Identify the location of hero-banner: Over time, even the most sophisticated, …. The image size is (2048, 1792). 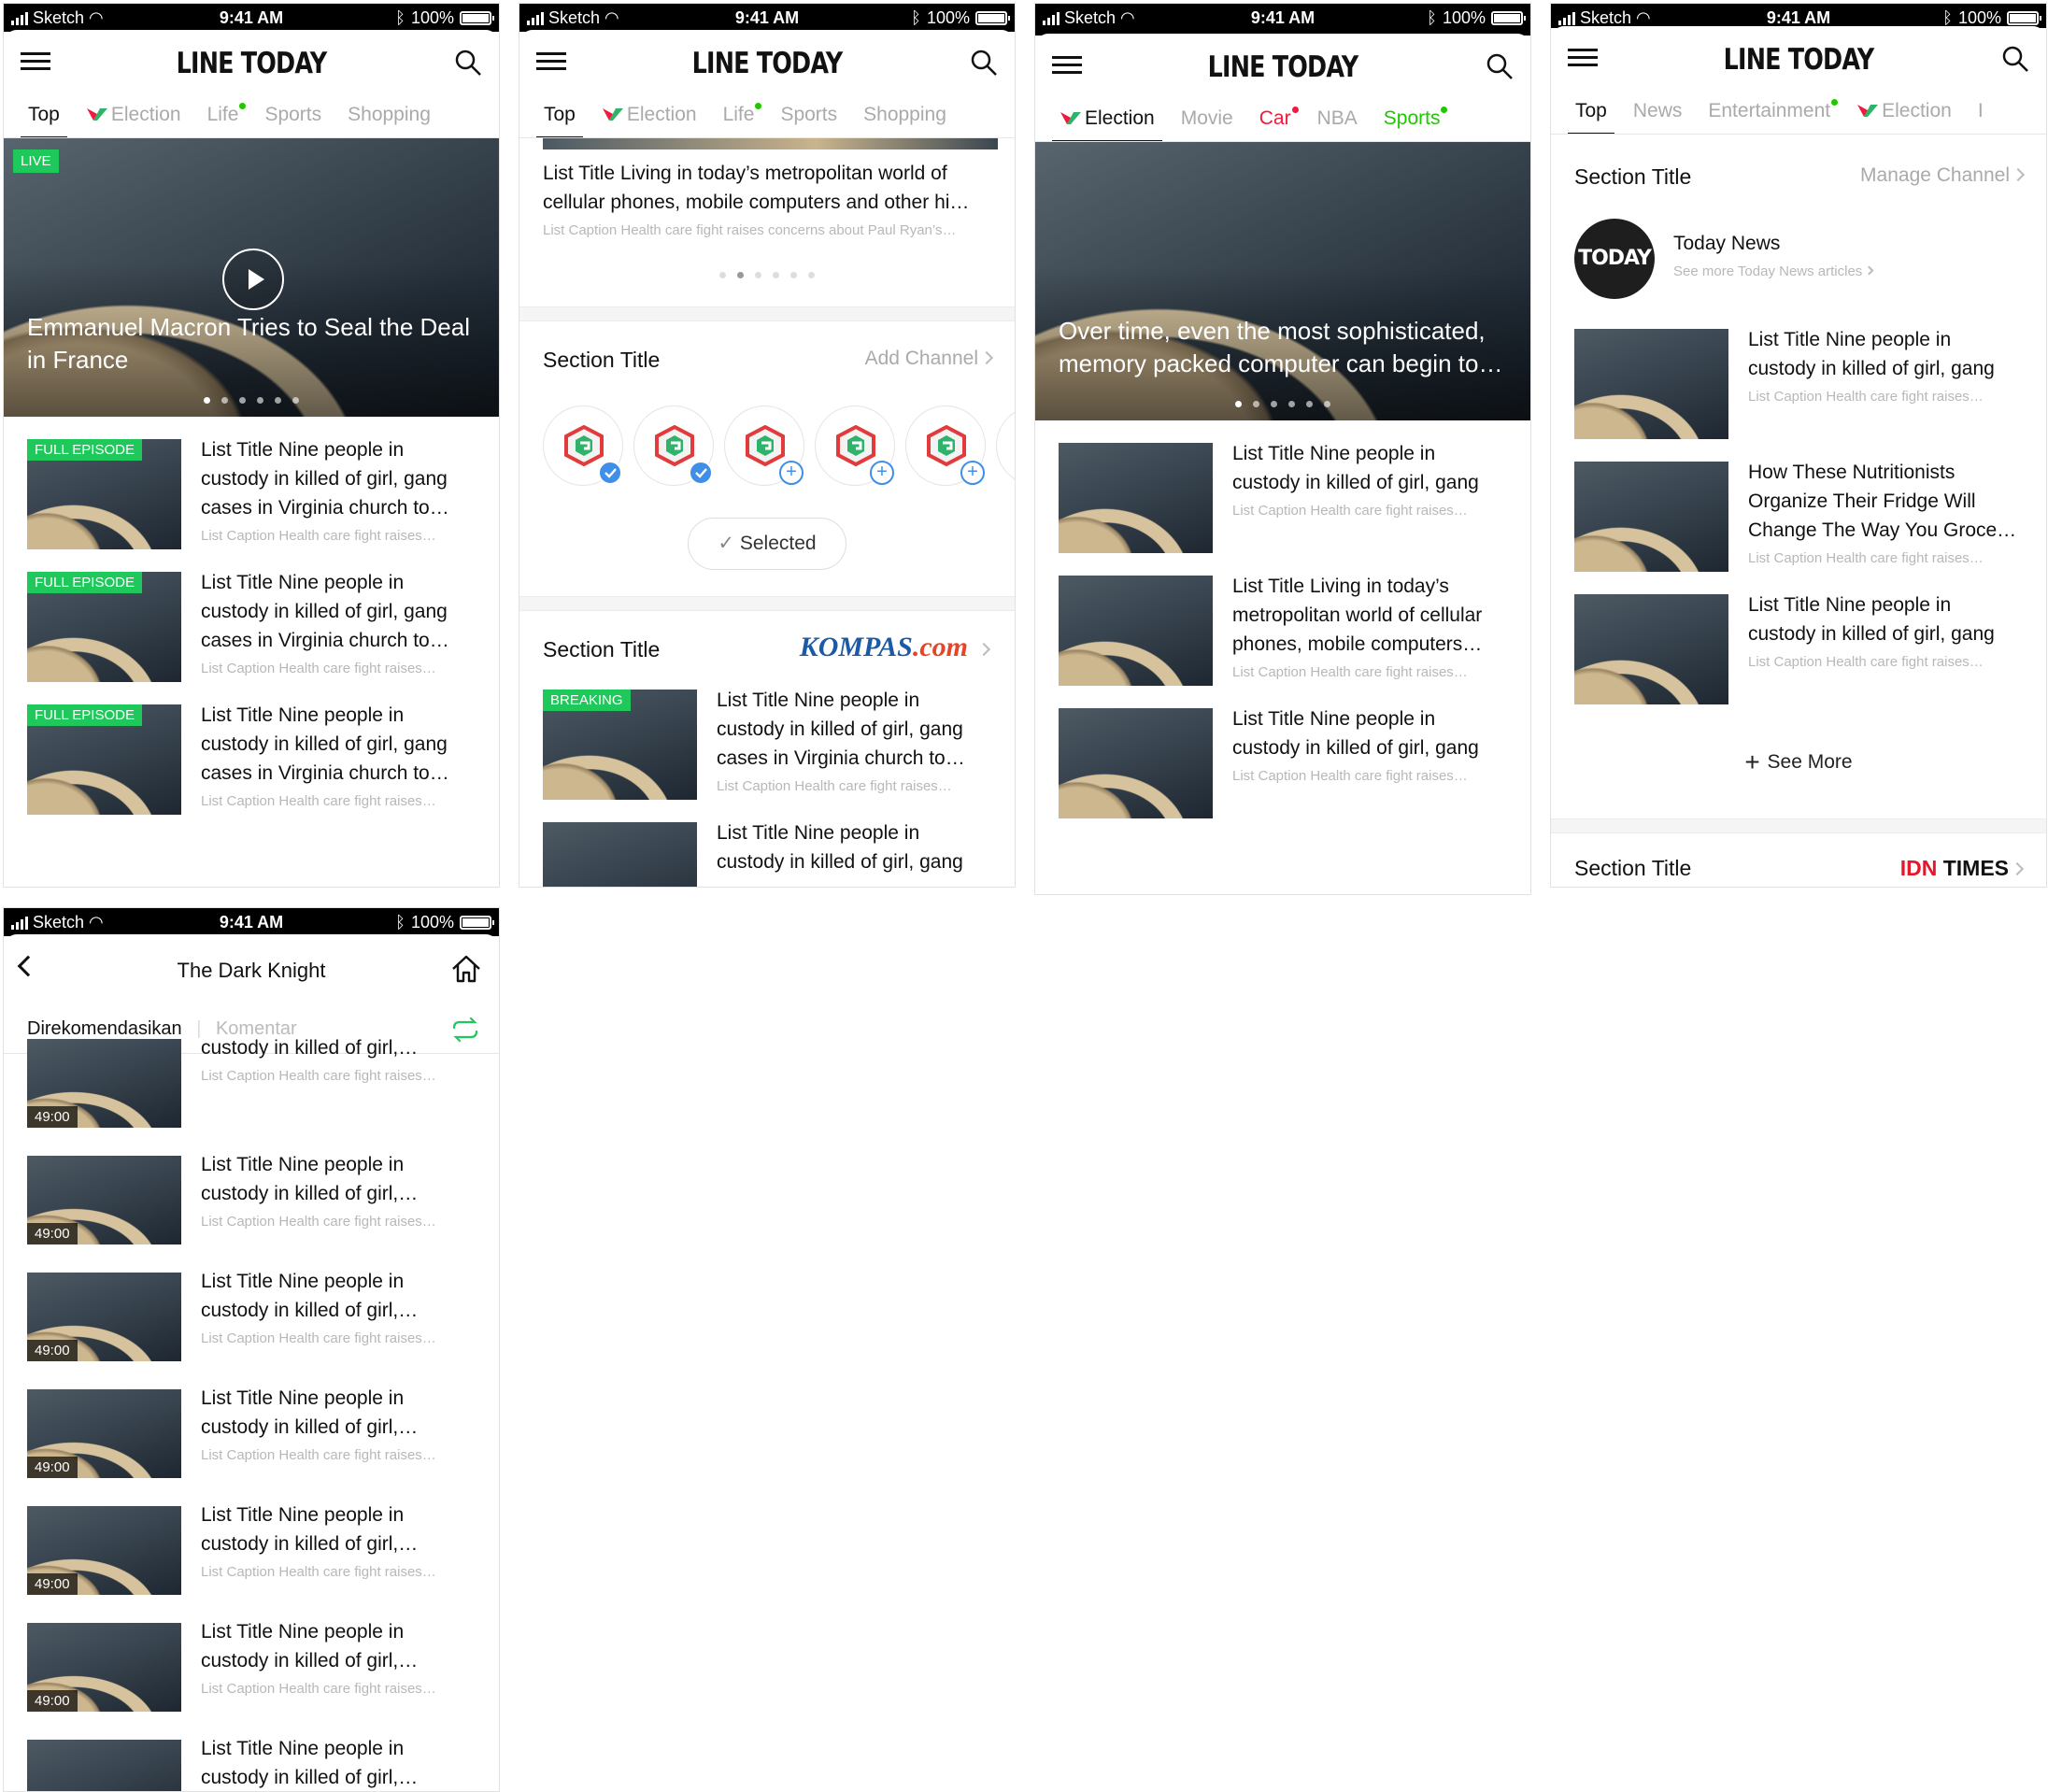
(1282, 281).